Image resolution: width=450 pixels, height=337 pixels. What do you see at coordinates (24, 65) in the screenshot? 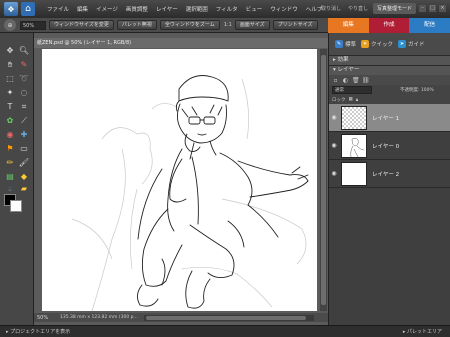
I see `eyedropper-icon: ✎` at bounding box center [24, 65].